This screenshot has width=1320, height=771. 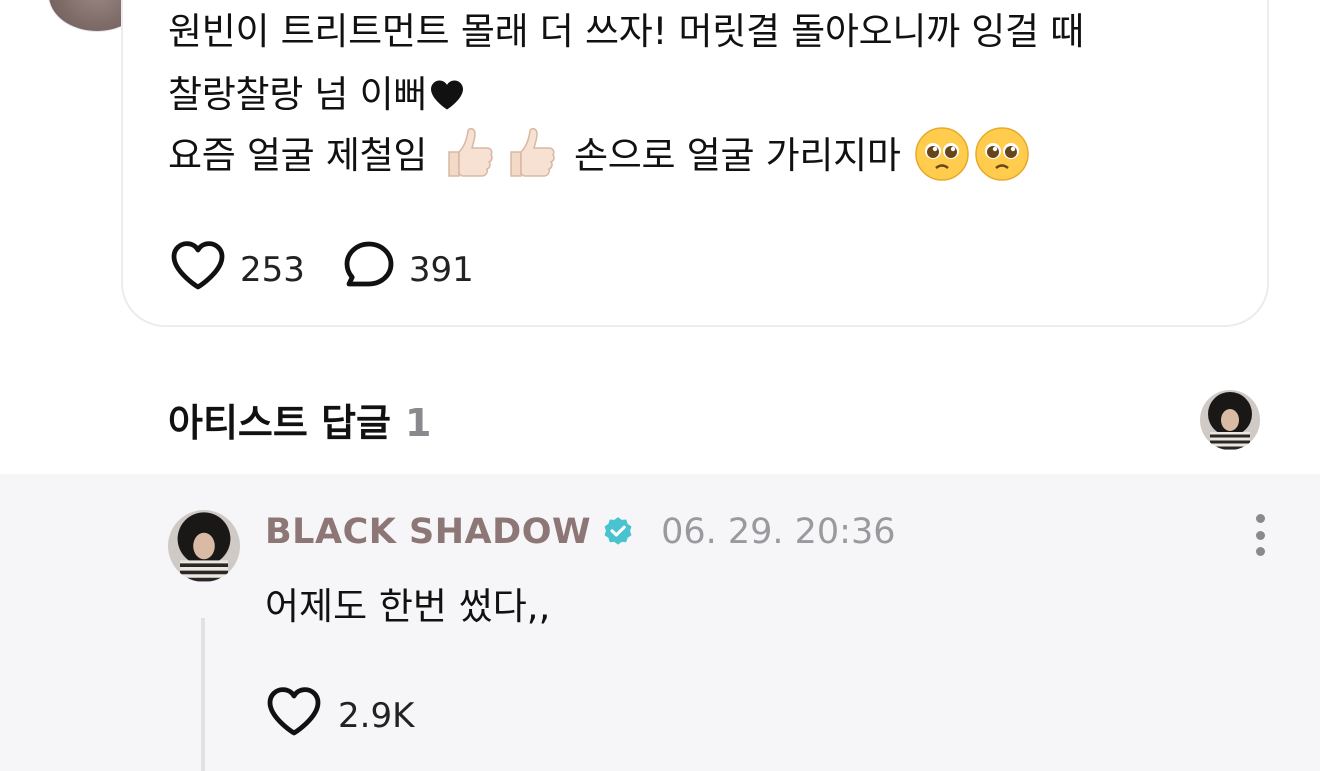 What do you see at coordinates (447, 99) in the screenshot?
I see `black-heart-icon` at bounding box center [447, 99].